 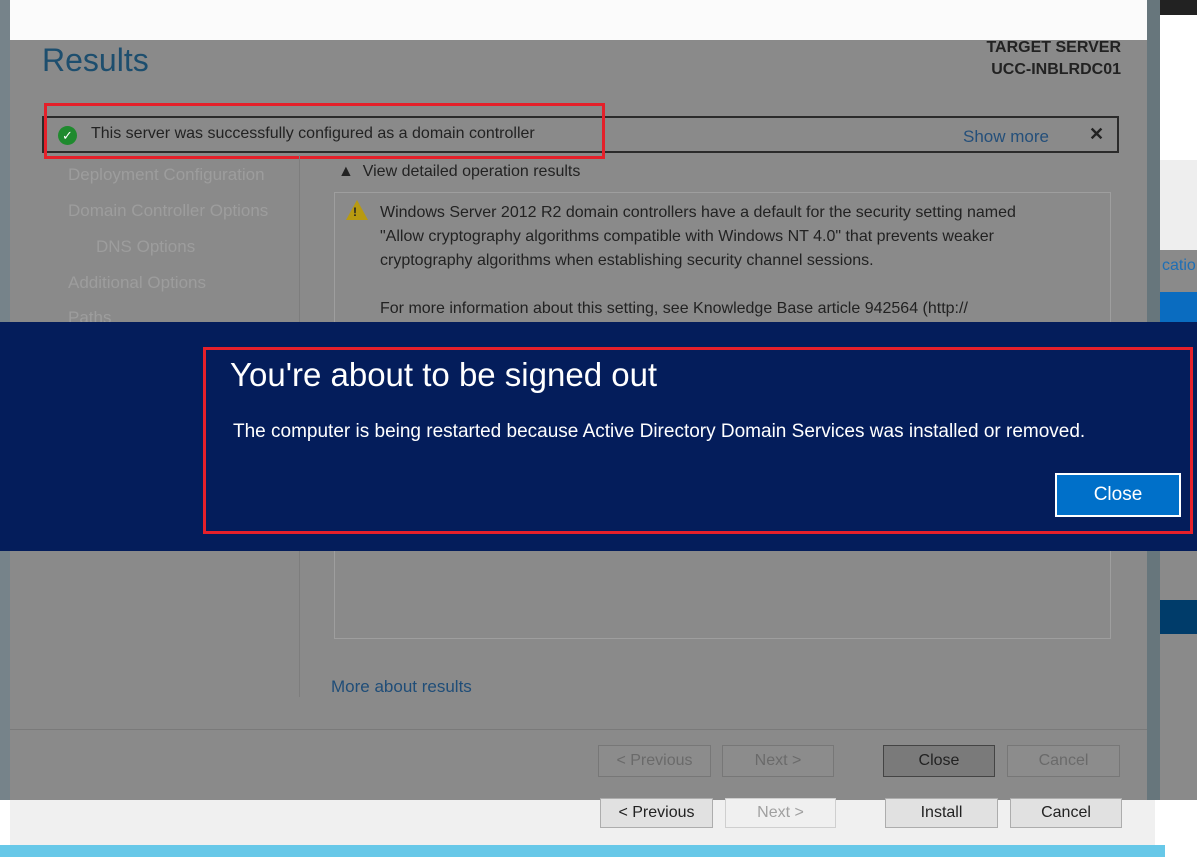 I want to click on underlying-next-button: Next >, so click(x=780, y=813).